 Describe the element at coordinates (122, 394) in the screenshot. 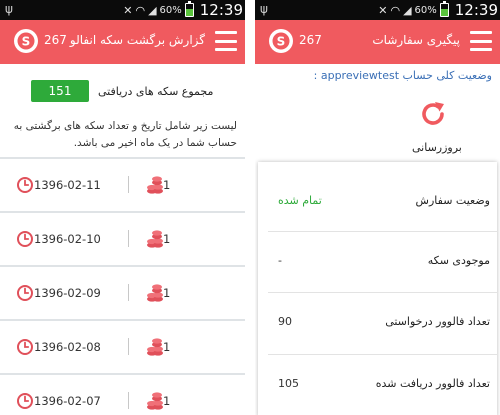

I see `list-item: 1396-02-07 1` at that location.